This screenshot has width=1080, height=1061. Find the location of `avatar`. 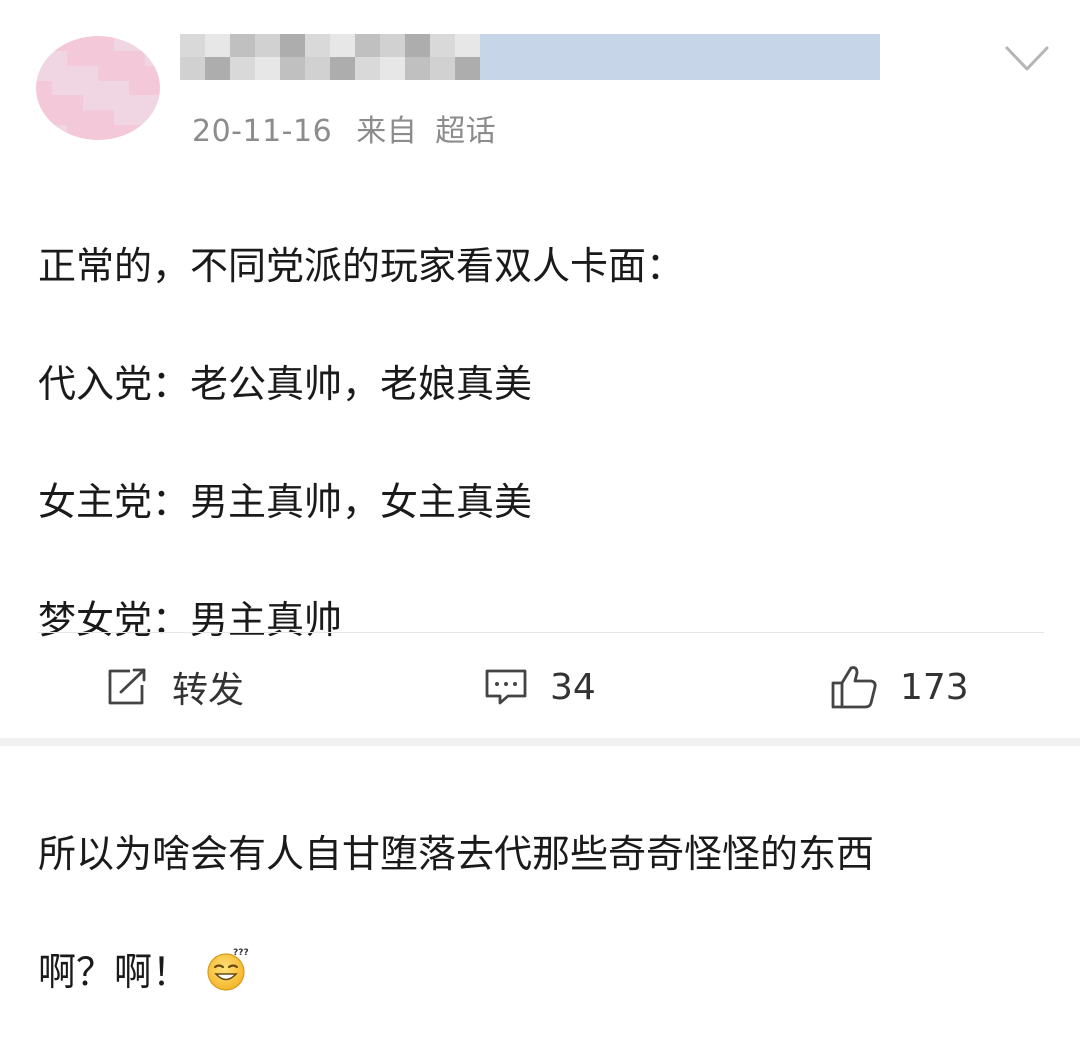

avatar is located at coordinates (98, 88).